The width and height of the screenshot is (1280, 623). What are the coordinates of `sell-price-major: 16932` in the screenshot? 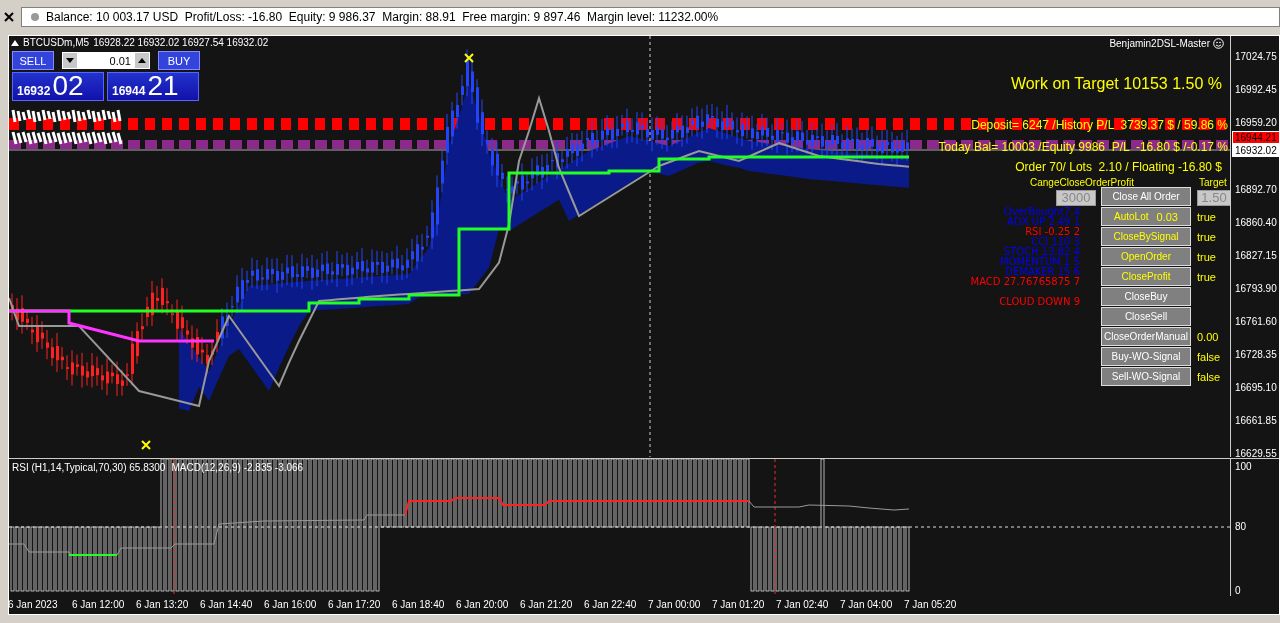 It's located at (34, 91).